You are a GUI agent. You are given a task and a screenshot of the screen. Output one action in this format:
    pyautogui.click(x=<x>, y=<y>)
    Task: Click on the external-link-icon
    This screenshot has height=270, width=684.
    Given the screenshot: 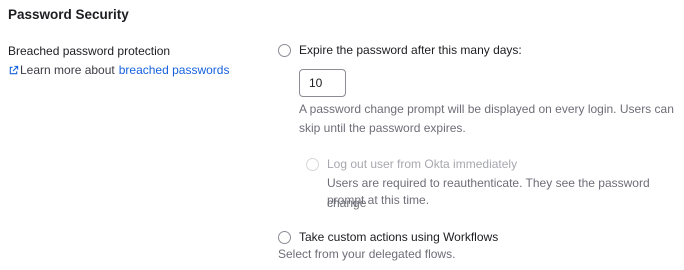 What is the action you would take?
    pyautogui.click(x=14, y=69)
    